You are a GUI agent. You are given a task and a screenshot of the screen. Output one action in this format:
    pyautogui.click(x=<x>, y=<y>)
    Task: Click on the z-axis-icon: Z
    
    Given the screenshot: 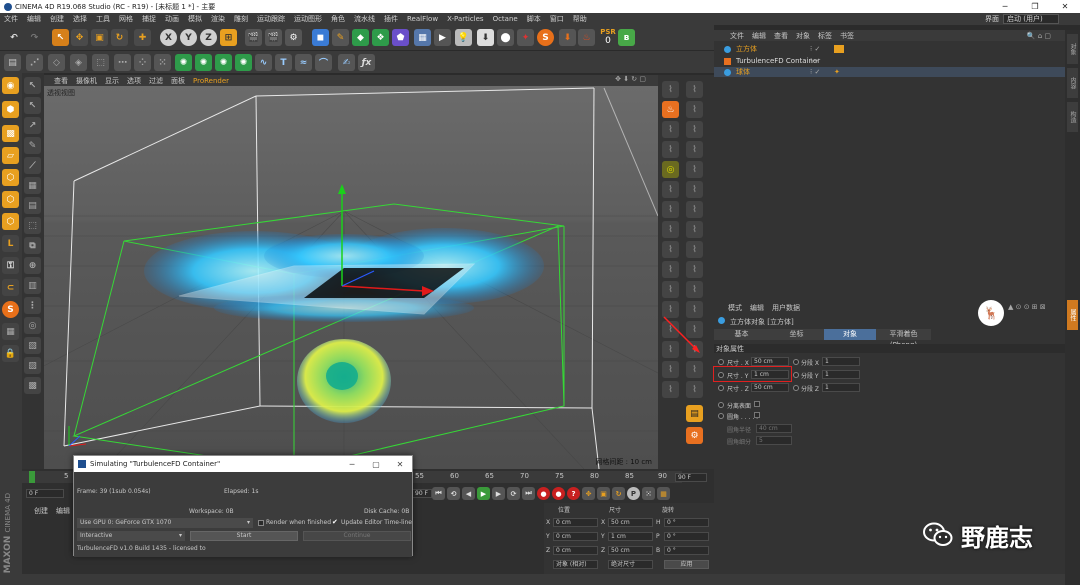 What is the action you would take?
    pyautogui.click(x=208, y=37)
    